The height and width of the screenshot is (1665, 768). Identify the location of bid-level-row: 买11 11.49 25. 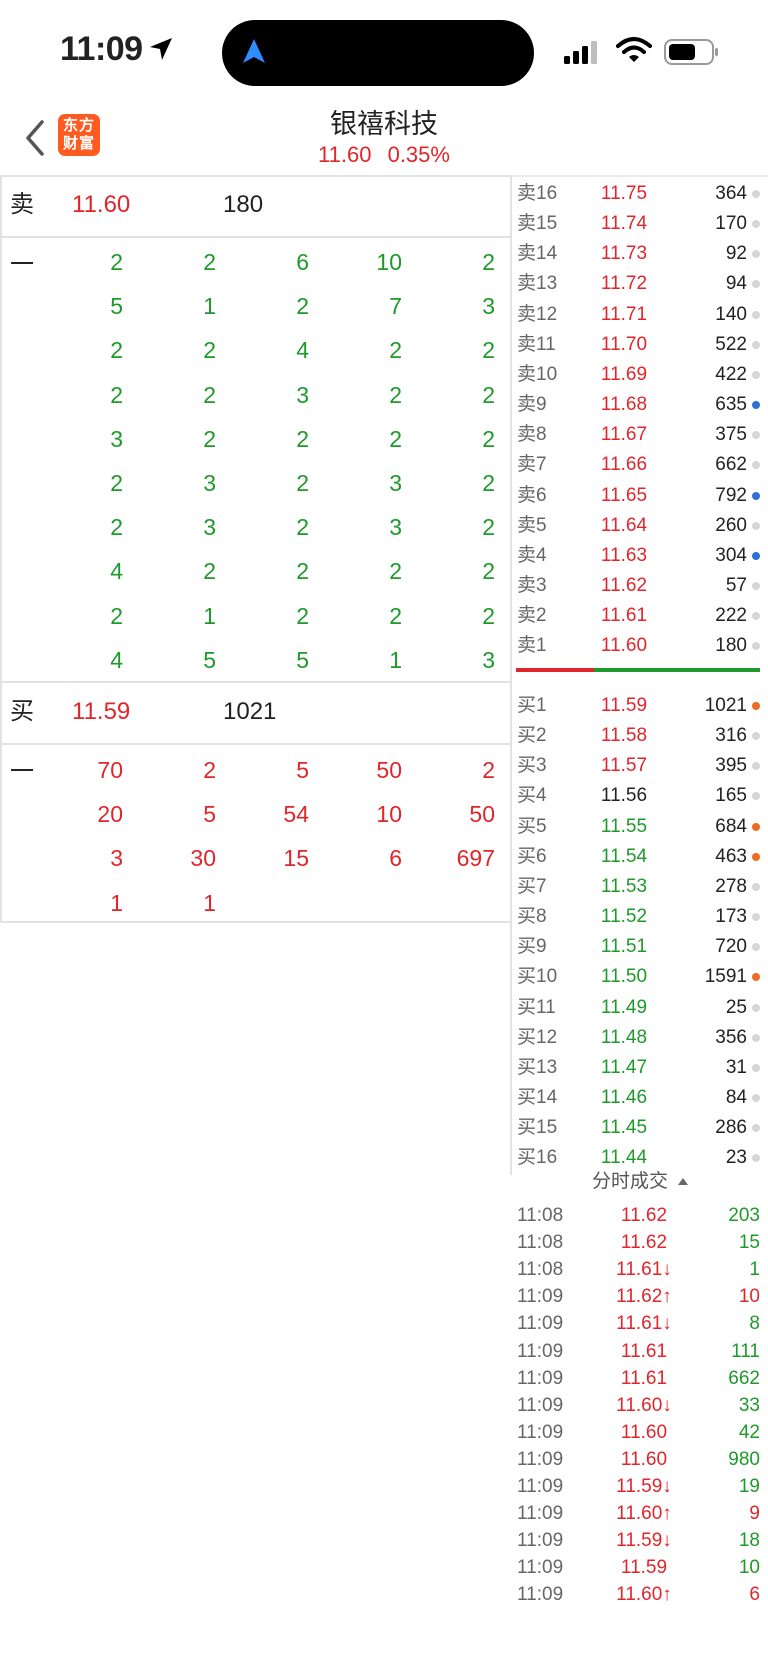
(640, 1008).